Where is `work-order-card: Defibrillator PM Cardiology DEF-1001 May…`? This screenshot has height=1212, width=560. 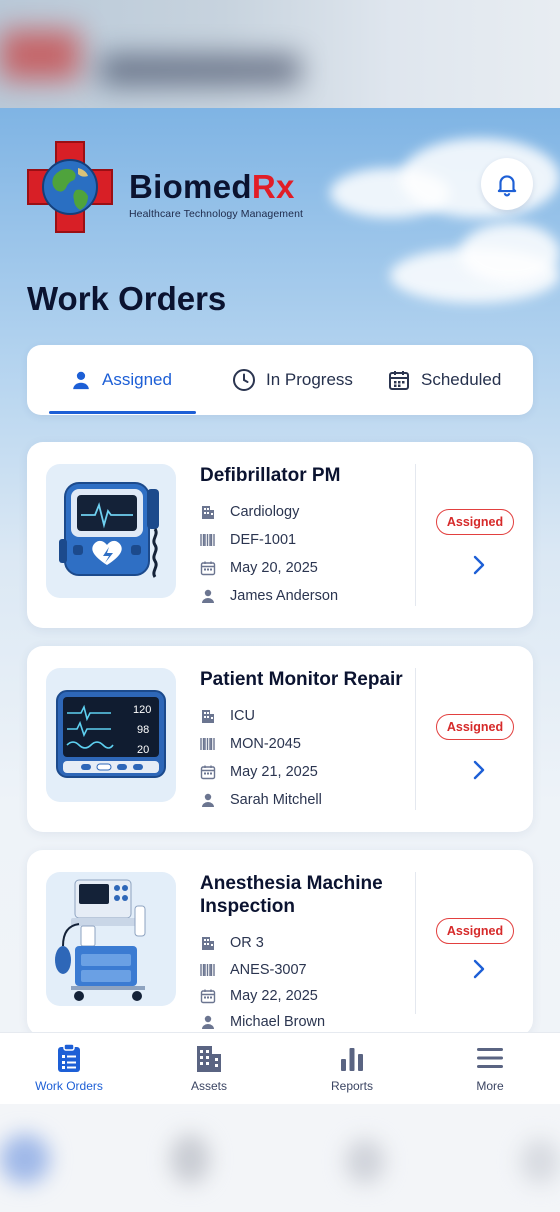 work-order-card: Defibrillator PM Cardiology DEF-1001 May… is located at coordinates (280, 535).